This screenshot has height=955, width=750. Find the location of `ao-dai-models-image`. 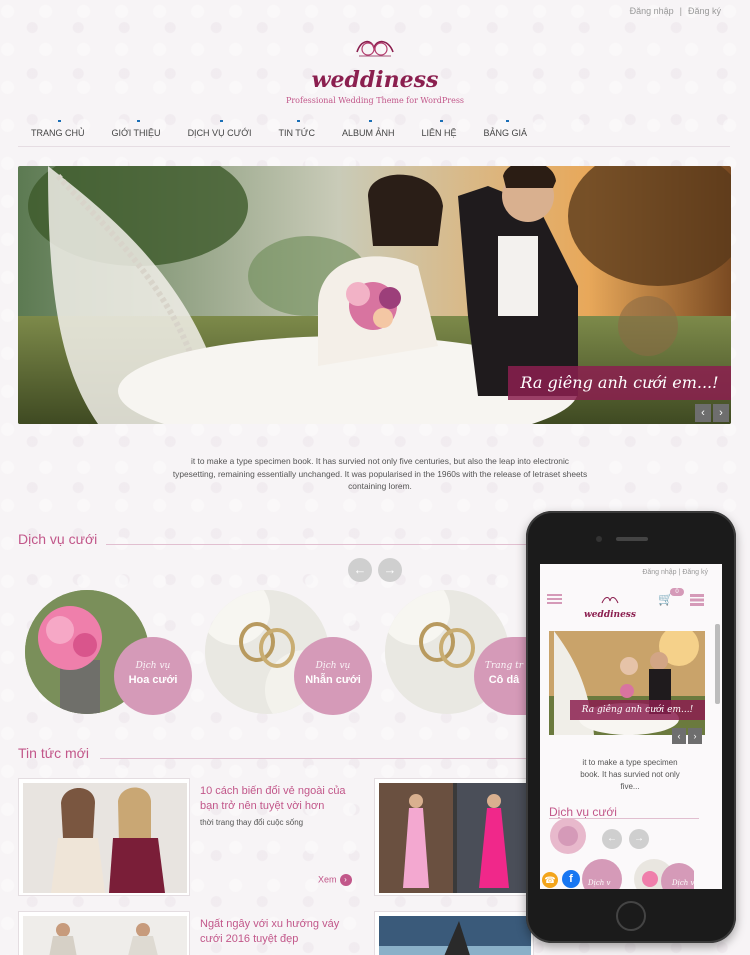

ao-dai-models-image is located at coordinates (455, 838).